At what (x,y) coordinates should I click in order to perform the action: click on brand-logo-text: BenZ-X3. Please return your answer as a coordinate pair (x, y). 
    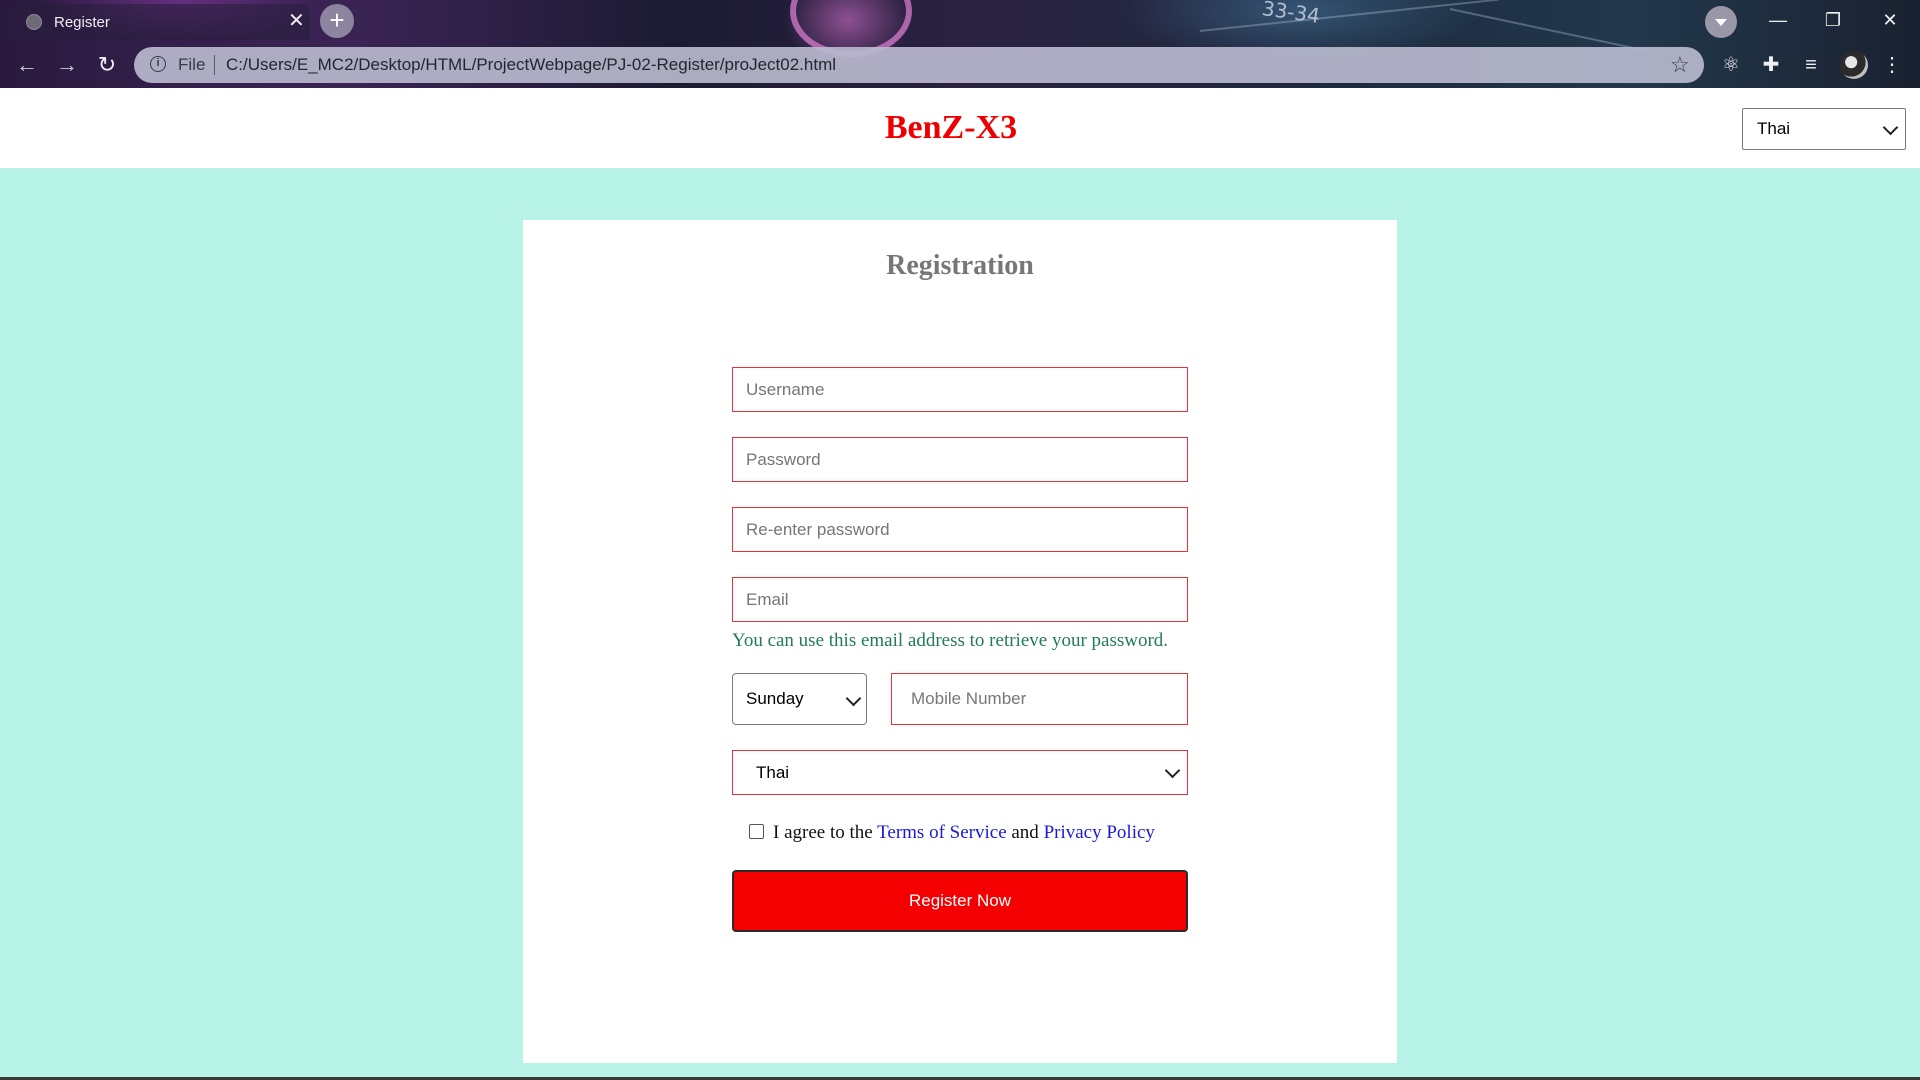
    Looking at the image, I should click on (951, 127).